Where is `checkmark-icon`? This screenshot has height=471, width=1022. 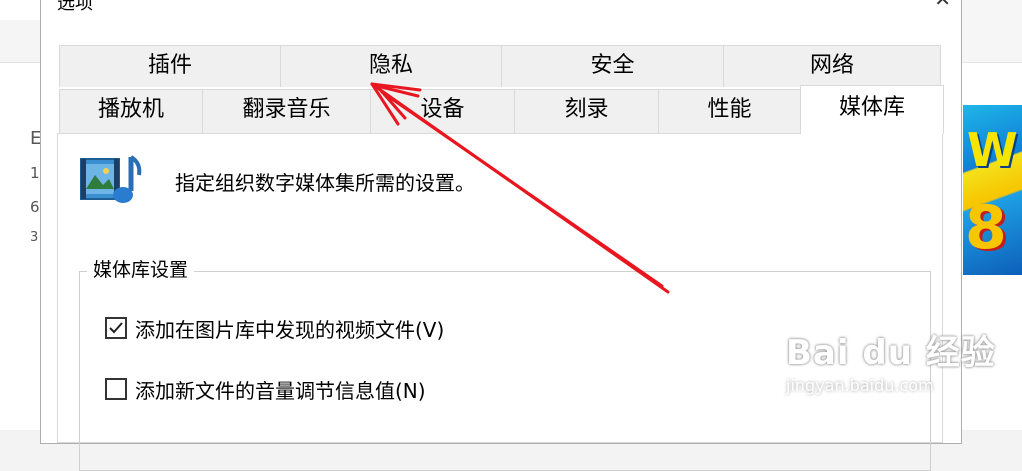 checkmark-icon is located at coordinates (116, 328).